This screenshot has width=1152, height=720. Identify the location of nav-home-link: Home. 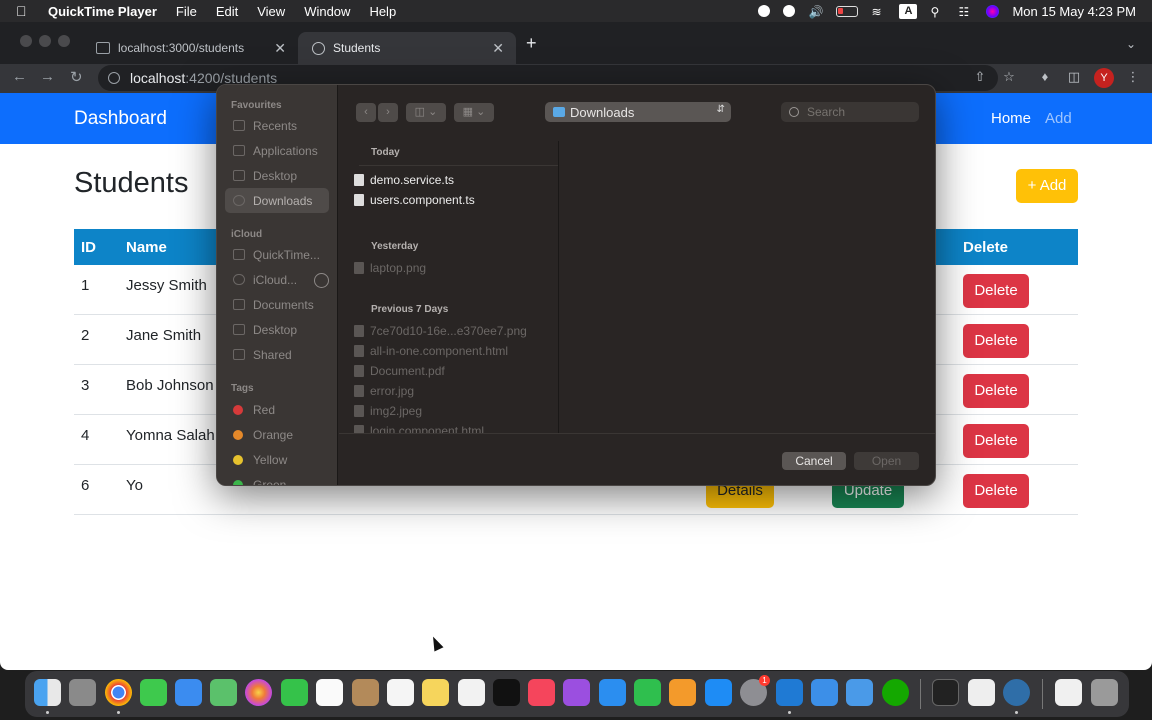
(1011, 118).